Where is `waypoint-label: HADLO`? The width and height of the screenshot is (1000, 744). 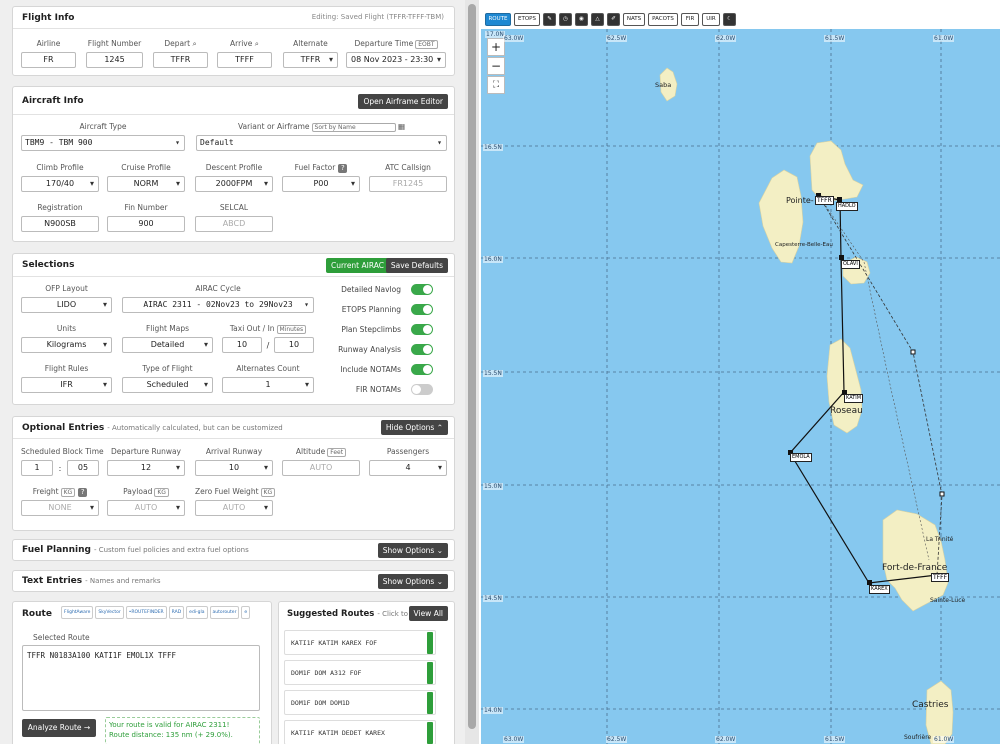
waypoint-label: HADLO is located at coordinates (847, 206).